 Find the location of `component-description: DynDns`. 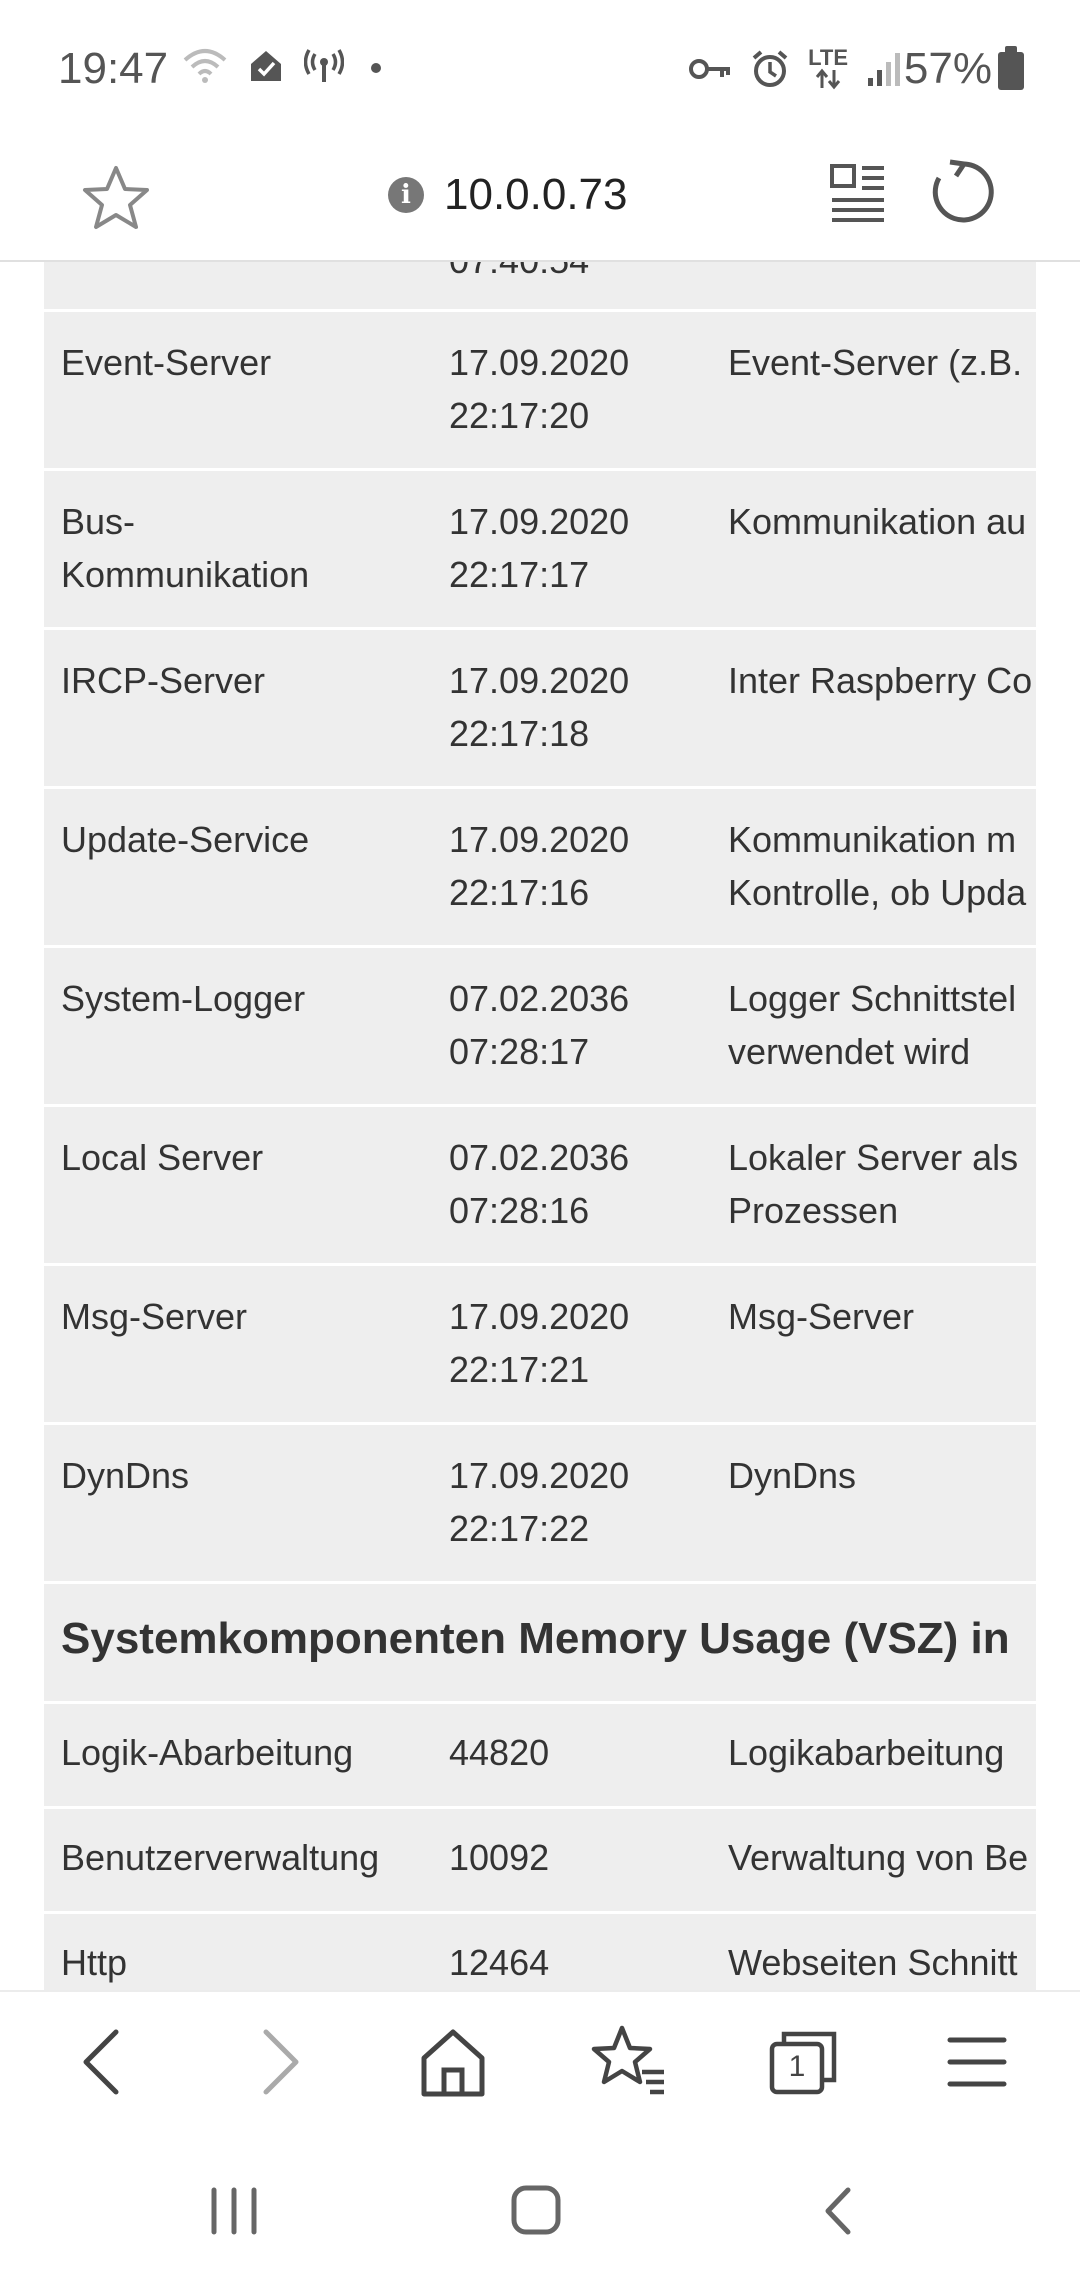

component-description: DynDns is located at coordinates (792, 1475).